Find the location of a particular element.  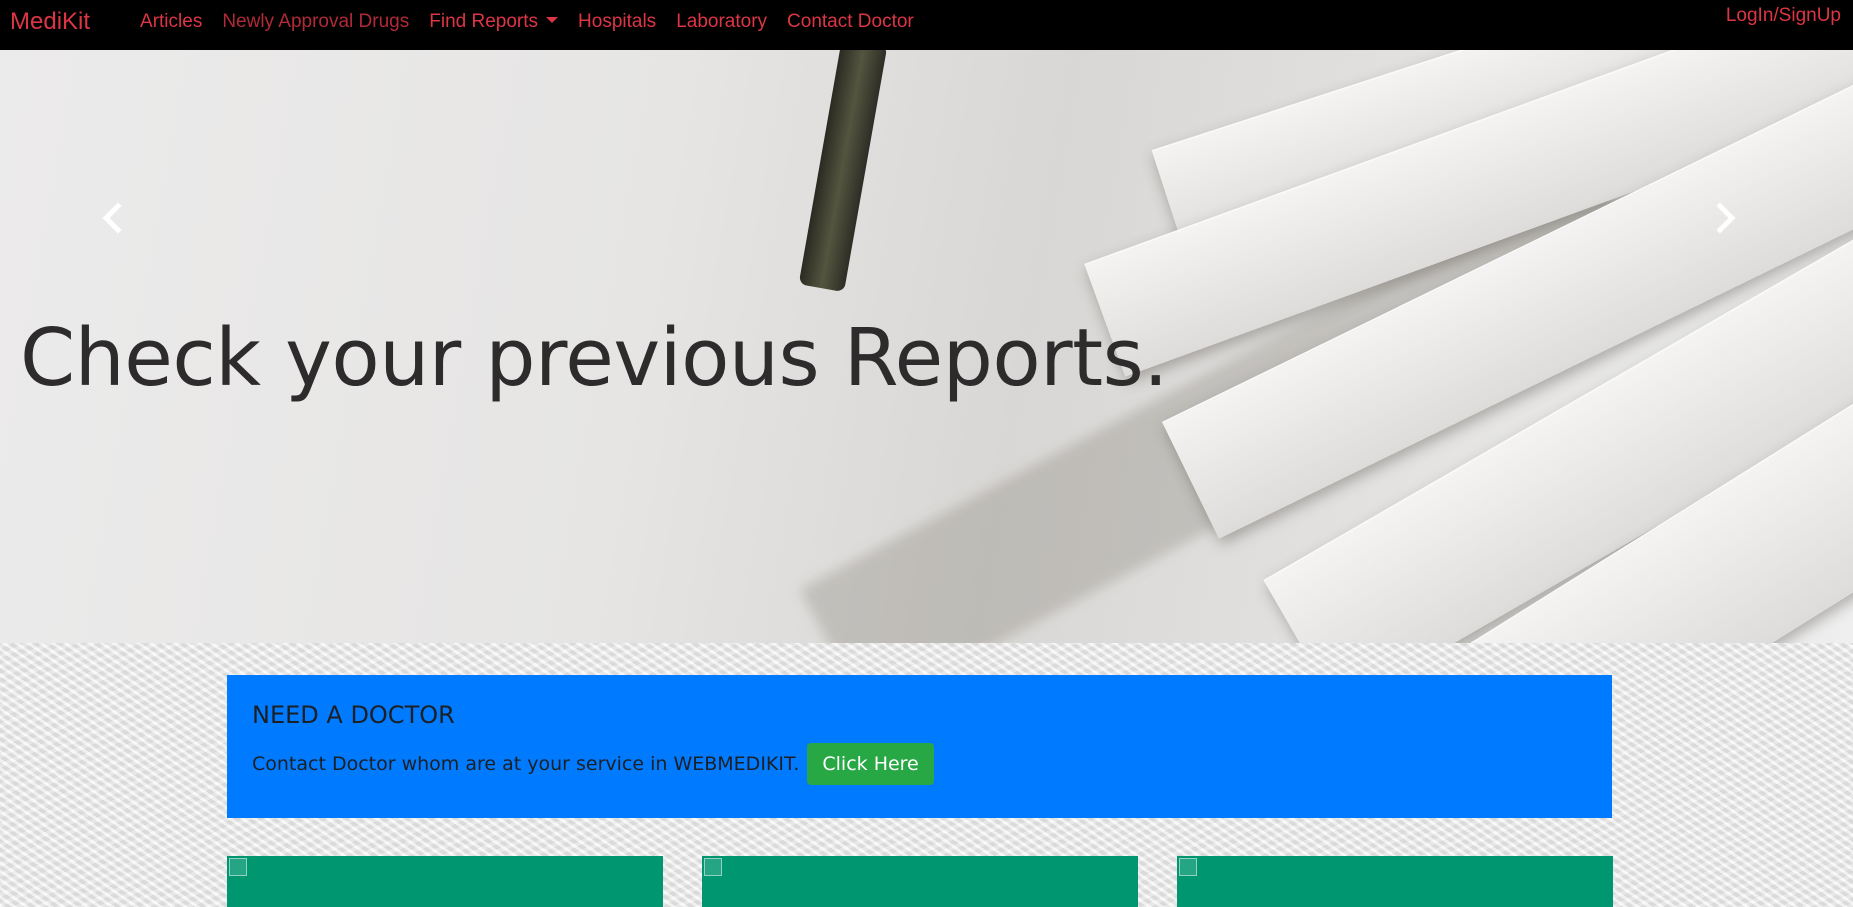

nav-newly-approval-drugs: Newly Approval Drugs is located at coordinates (315, 22).